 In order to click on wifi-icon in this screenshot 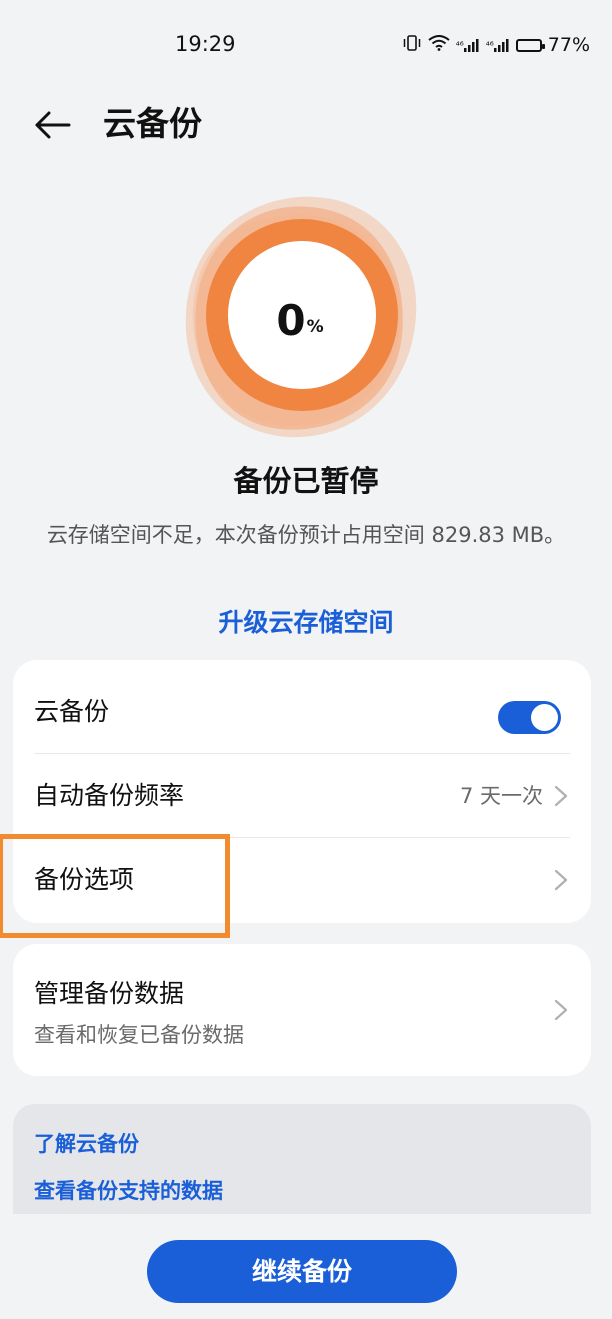, I will do `click(439, 45)`.